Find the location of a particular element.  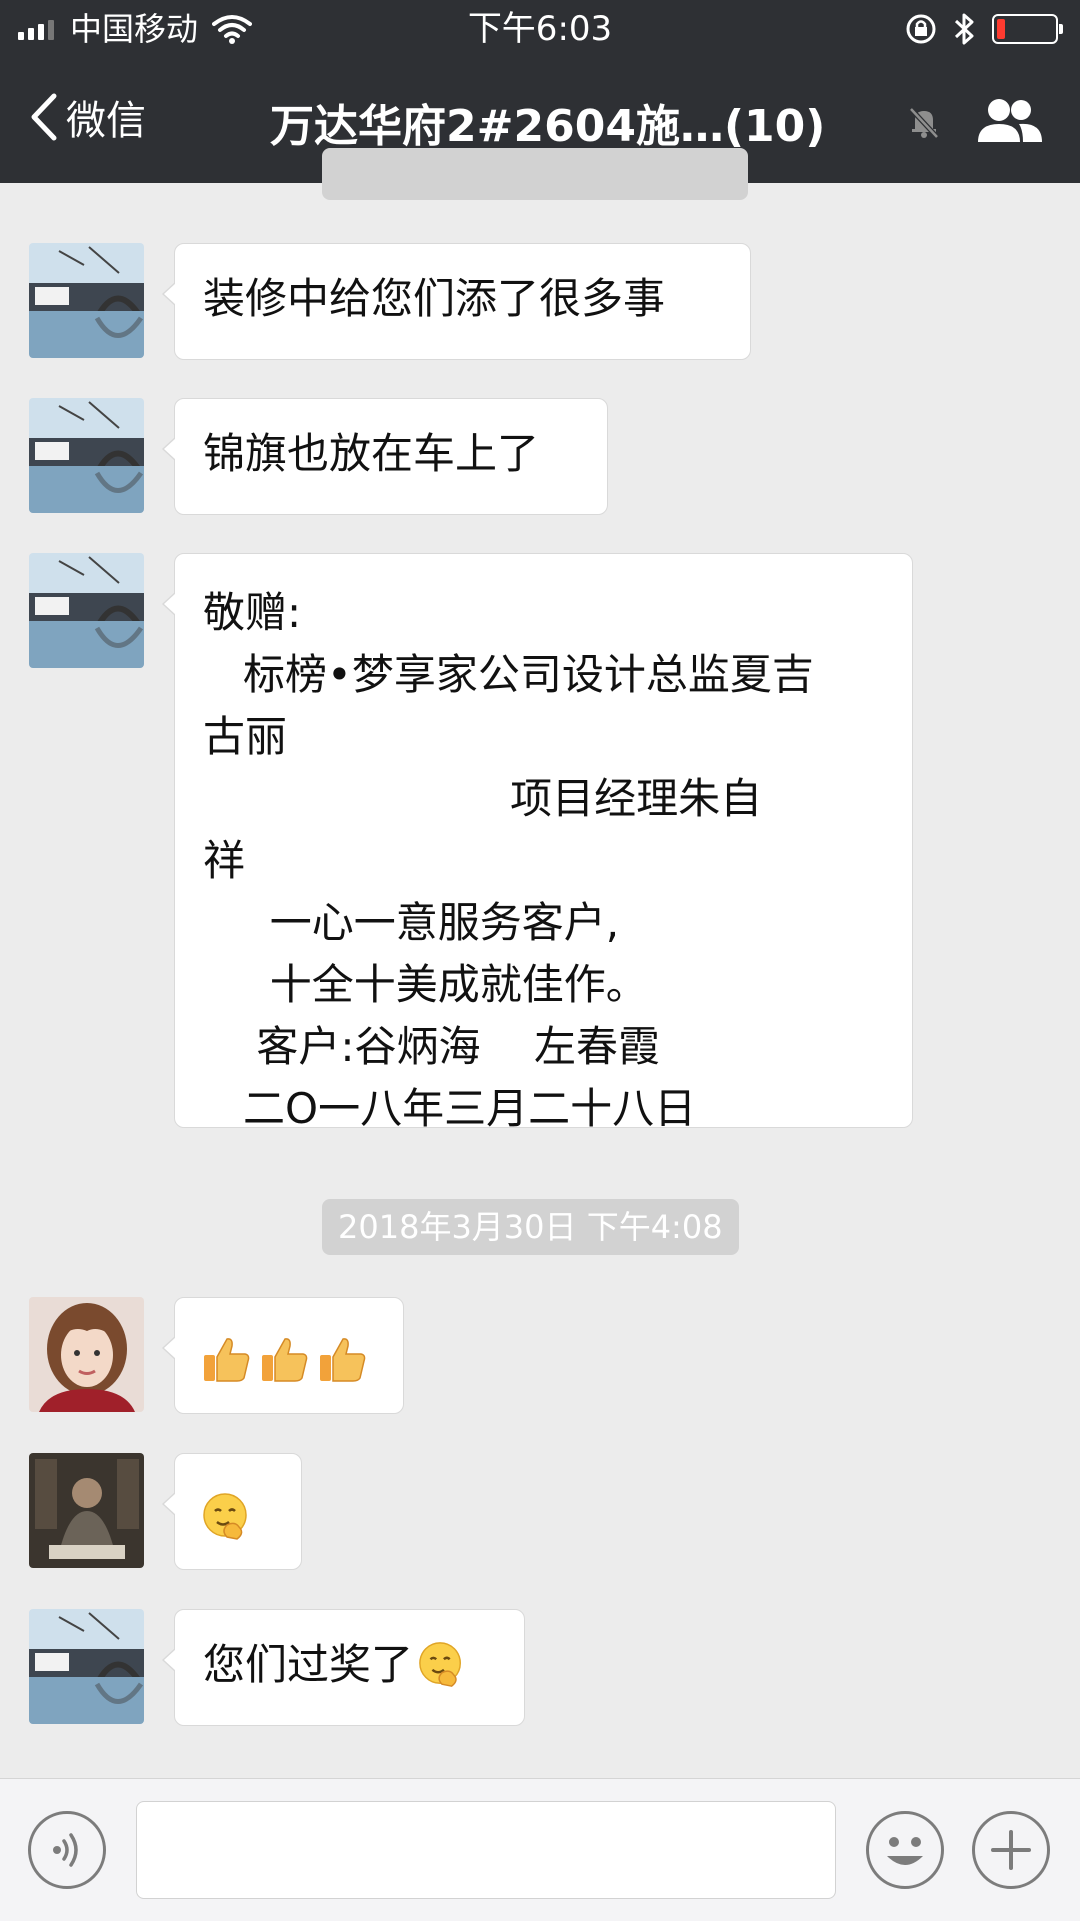

message-bubble: 您们过奖了 is located at coordinates (343, 1667).